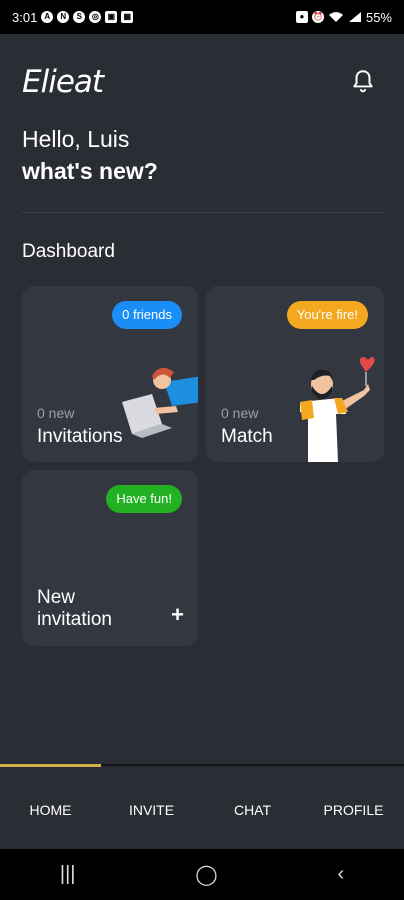 The image size is (404, 900). Describe the element at coordinates (247, 436) in the screenshot. I see `match-title: Match` at that location.